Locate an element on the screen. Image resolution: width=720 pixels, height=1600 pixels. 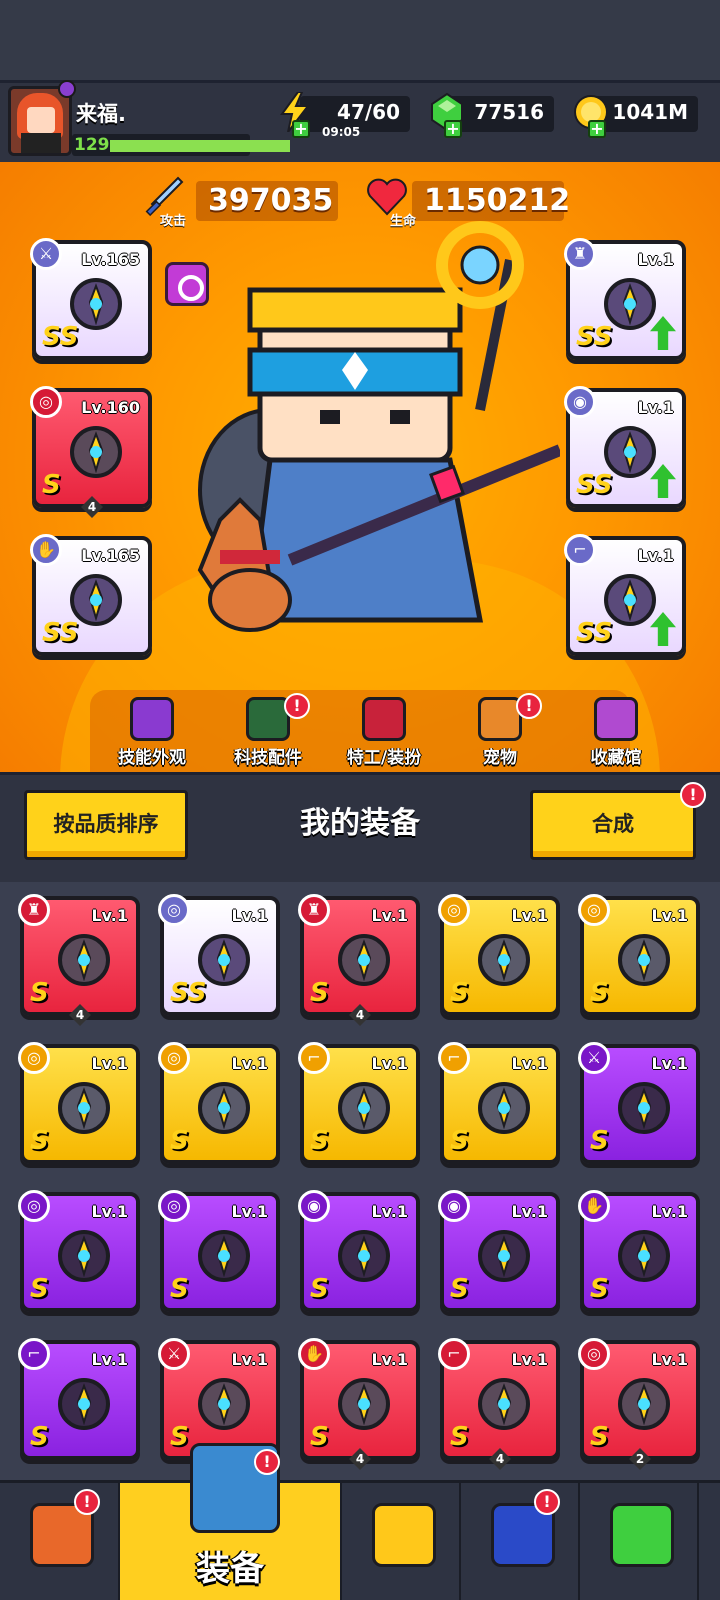
equipped-slot-right-3: ⌐ Lv.1 SS is located at coordinates (625, 595).